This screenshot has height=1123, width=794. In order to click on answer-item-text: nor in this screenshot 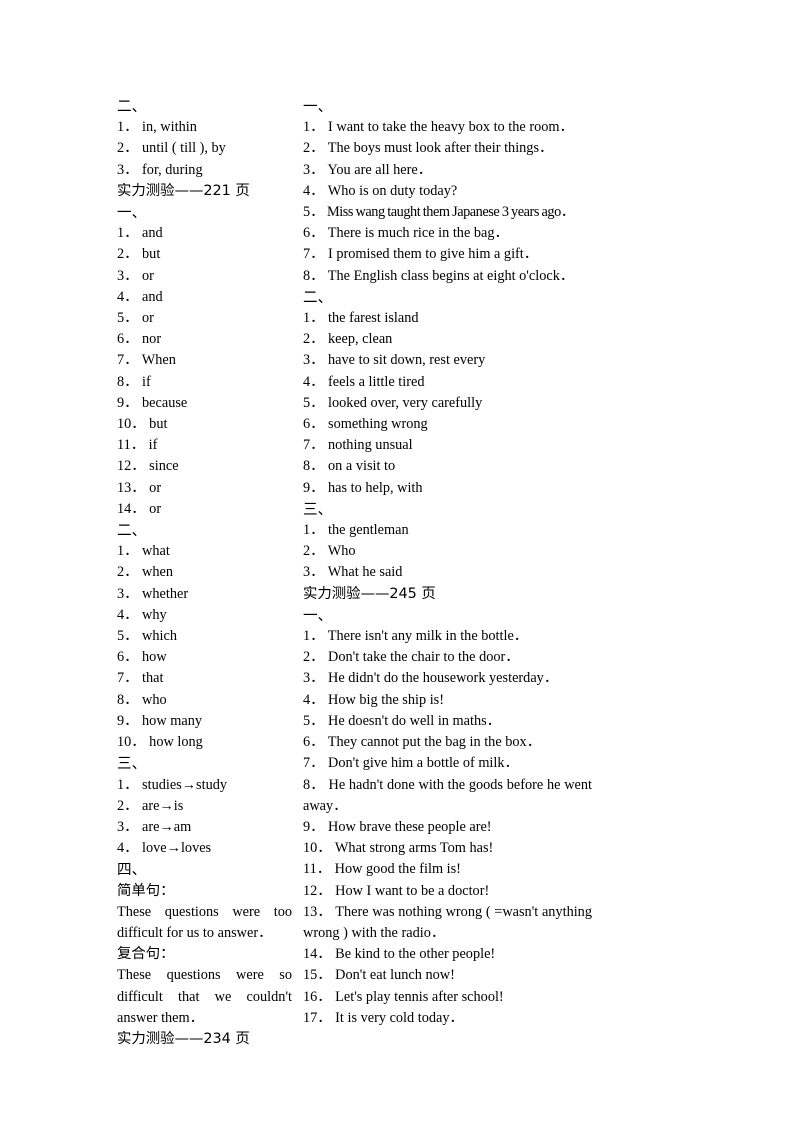, I will do `click(152, 339)`.